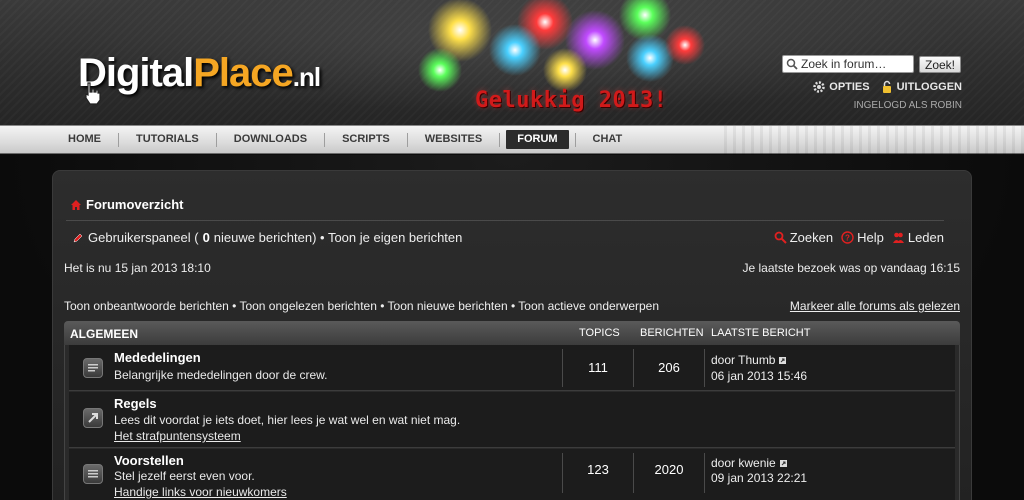 The image size is (1024, 500). Describe the element at coordinates (135, 204) in the screenshot. I see `breadcrumb-label: Forumoverzicht` at that location.